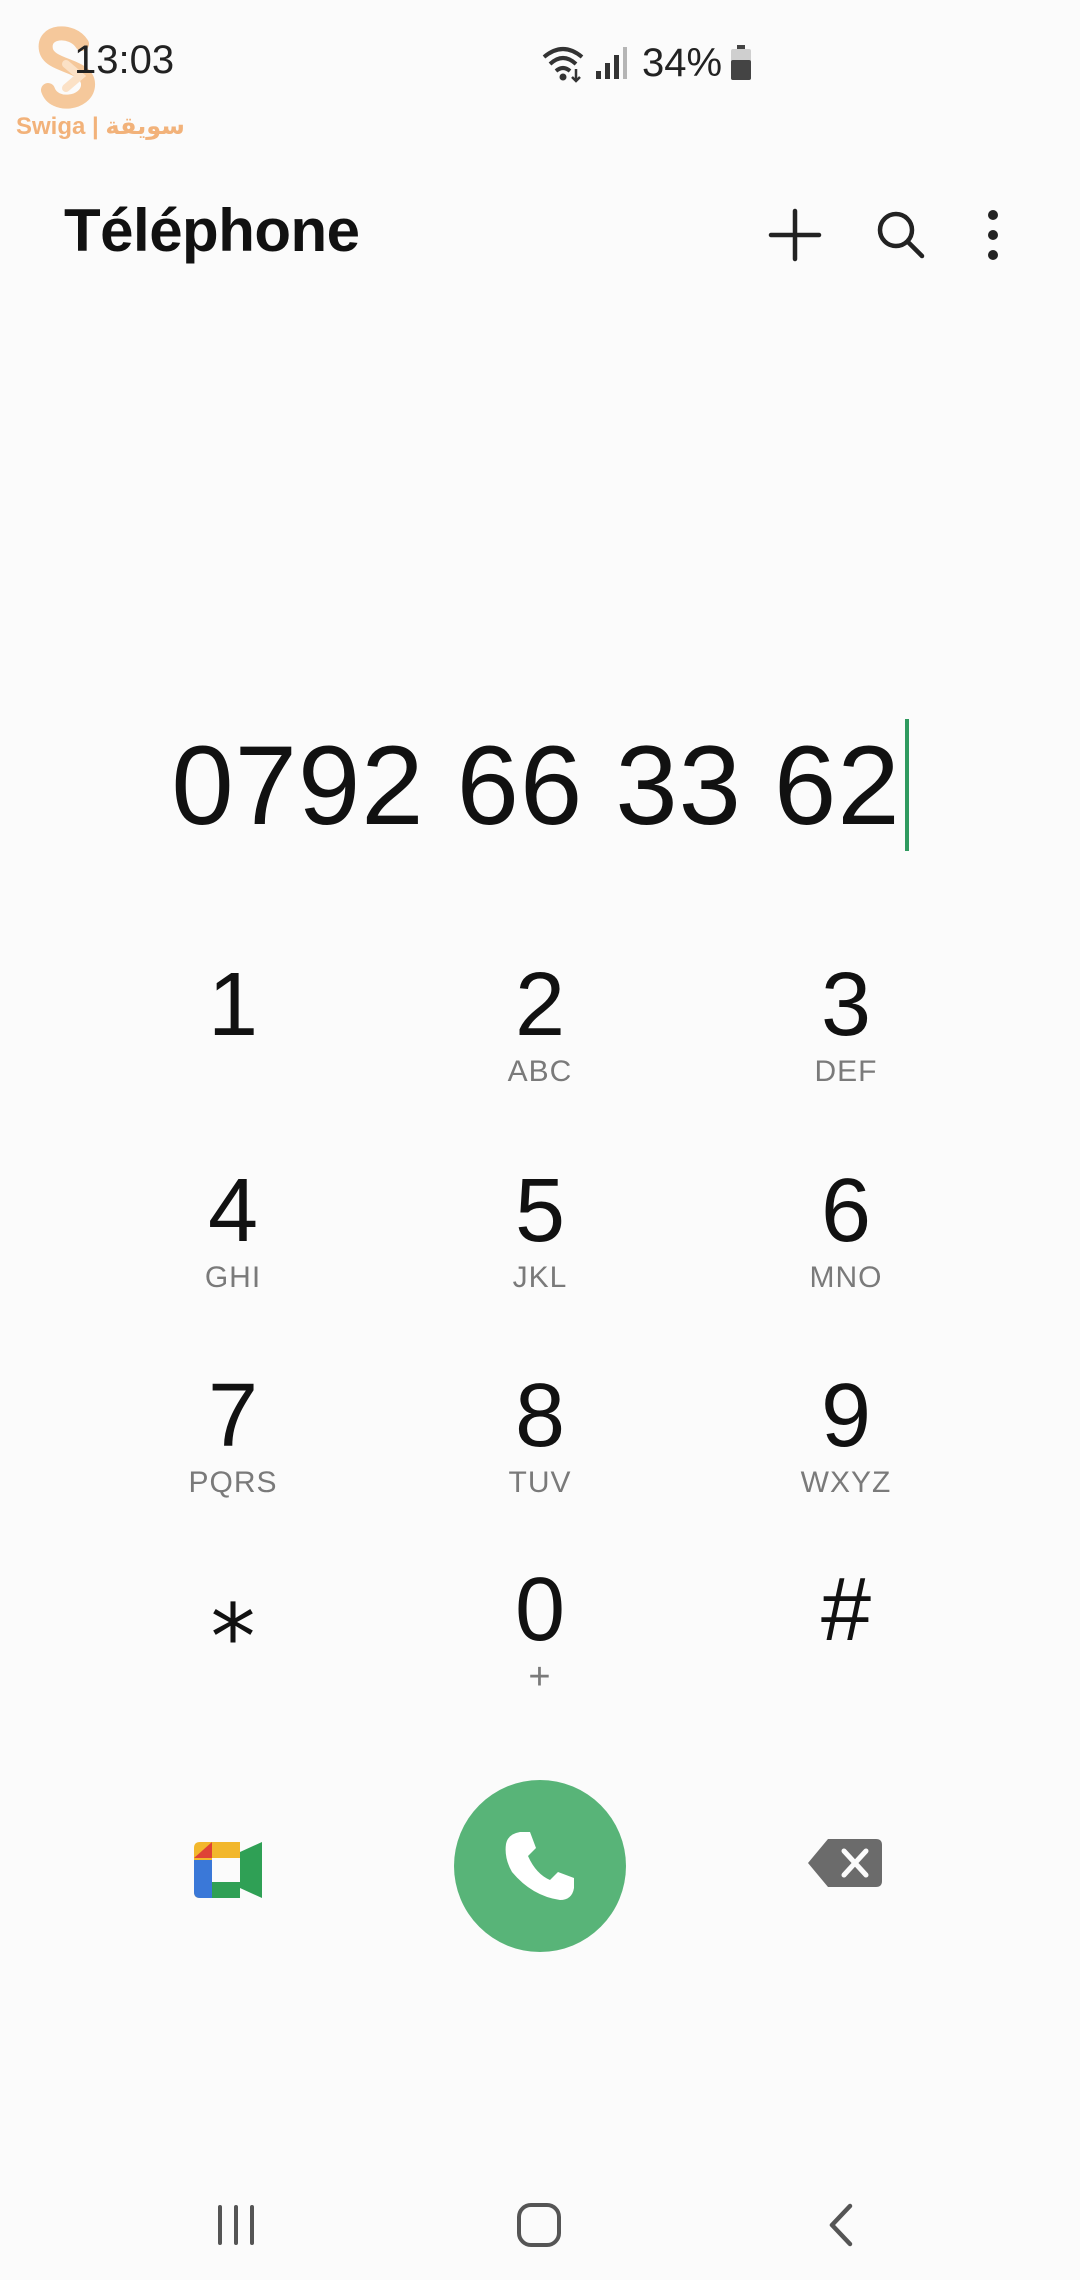 This screenshot has width=1080, height=2280. What do you see at coordinates (540, 1211) in the screenshot?
I see `key-digit: 5` at bounding box center [540, 1211].